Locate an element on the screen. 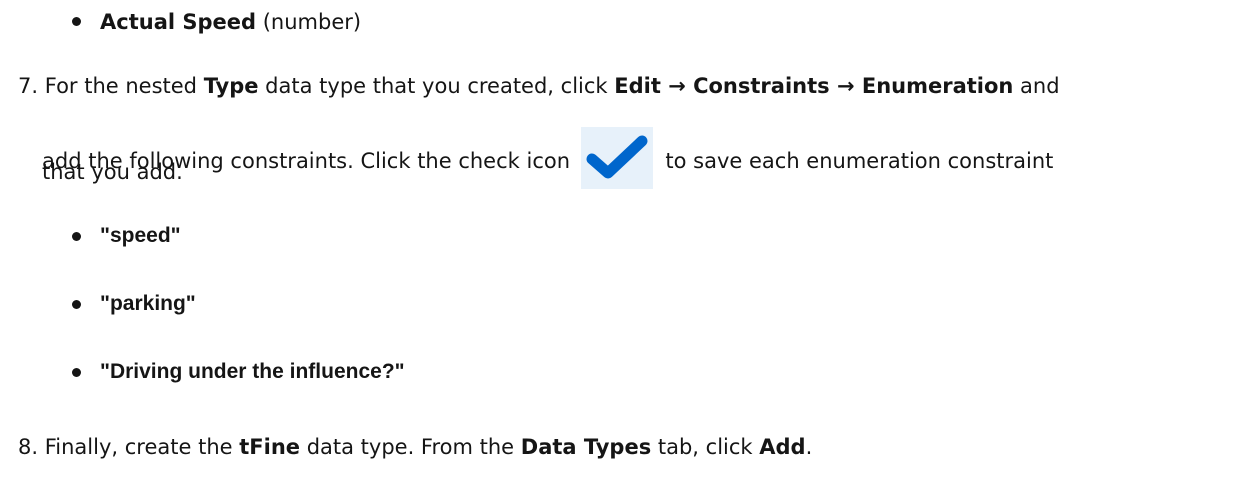 The height and width of the screenshot is (490, 1247). constraint-driving: "Driving under the influence?" is located at coordinates (252, 371).